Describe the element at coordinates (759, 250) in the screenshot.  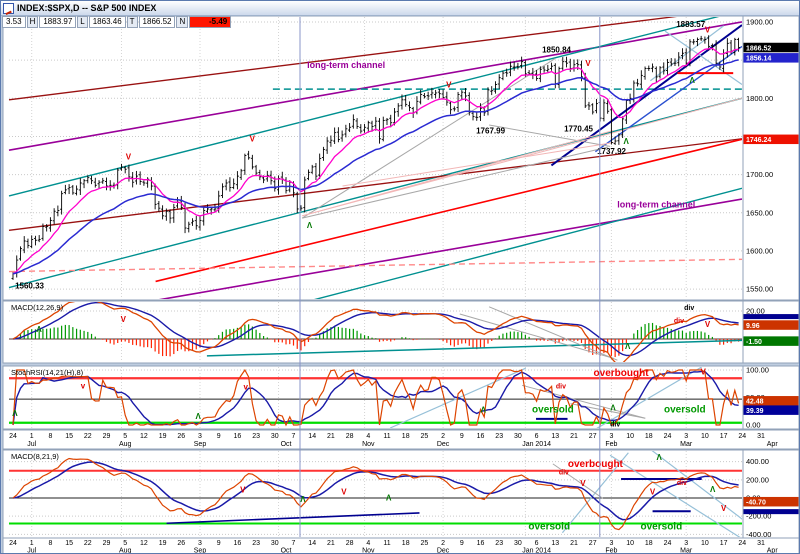
I see `axis-label: 1600.00` at that location.